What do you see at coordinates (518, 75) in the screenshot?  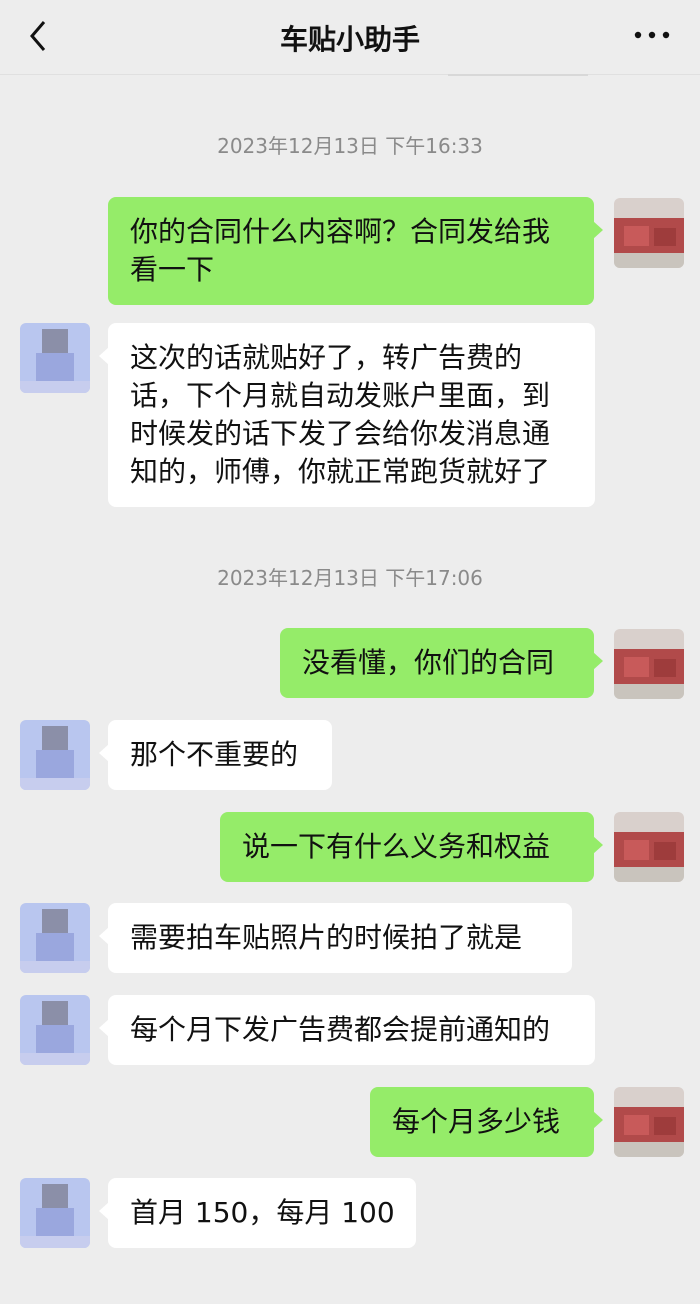 I see `divider` at bounding box center [518, 75].